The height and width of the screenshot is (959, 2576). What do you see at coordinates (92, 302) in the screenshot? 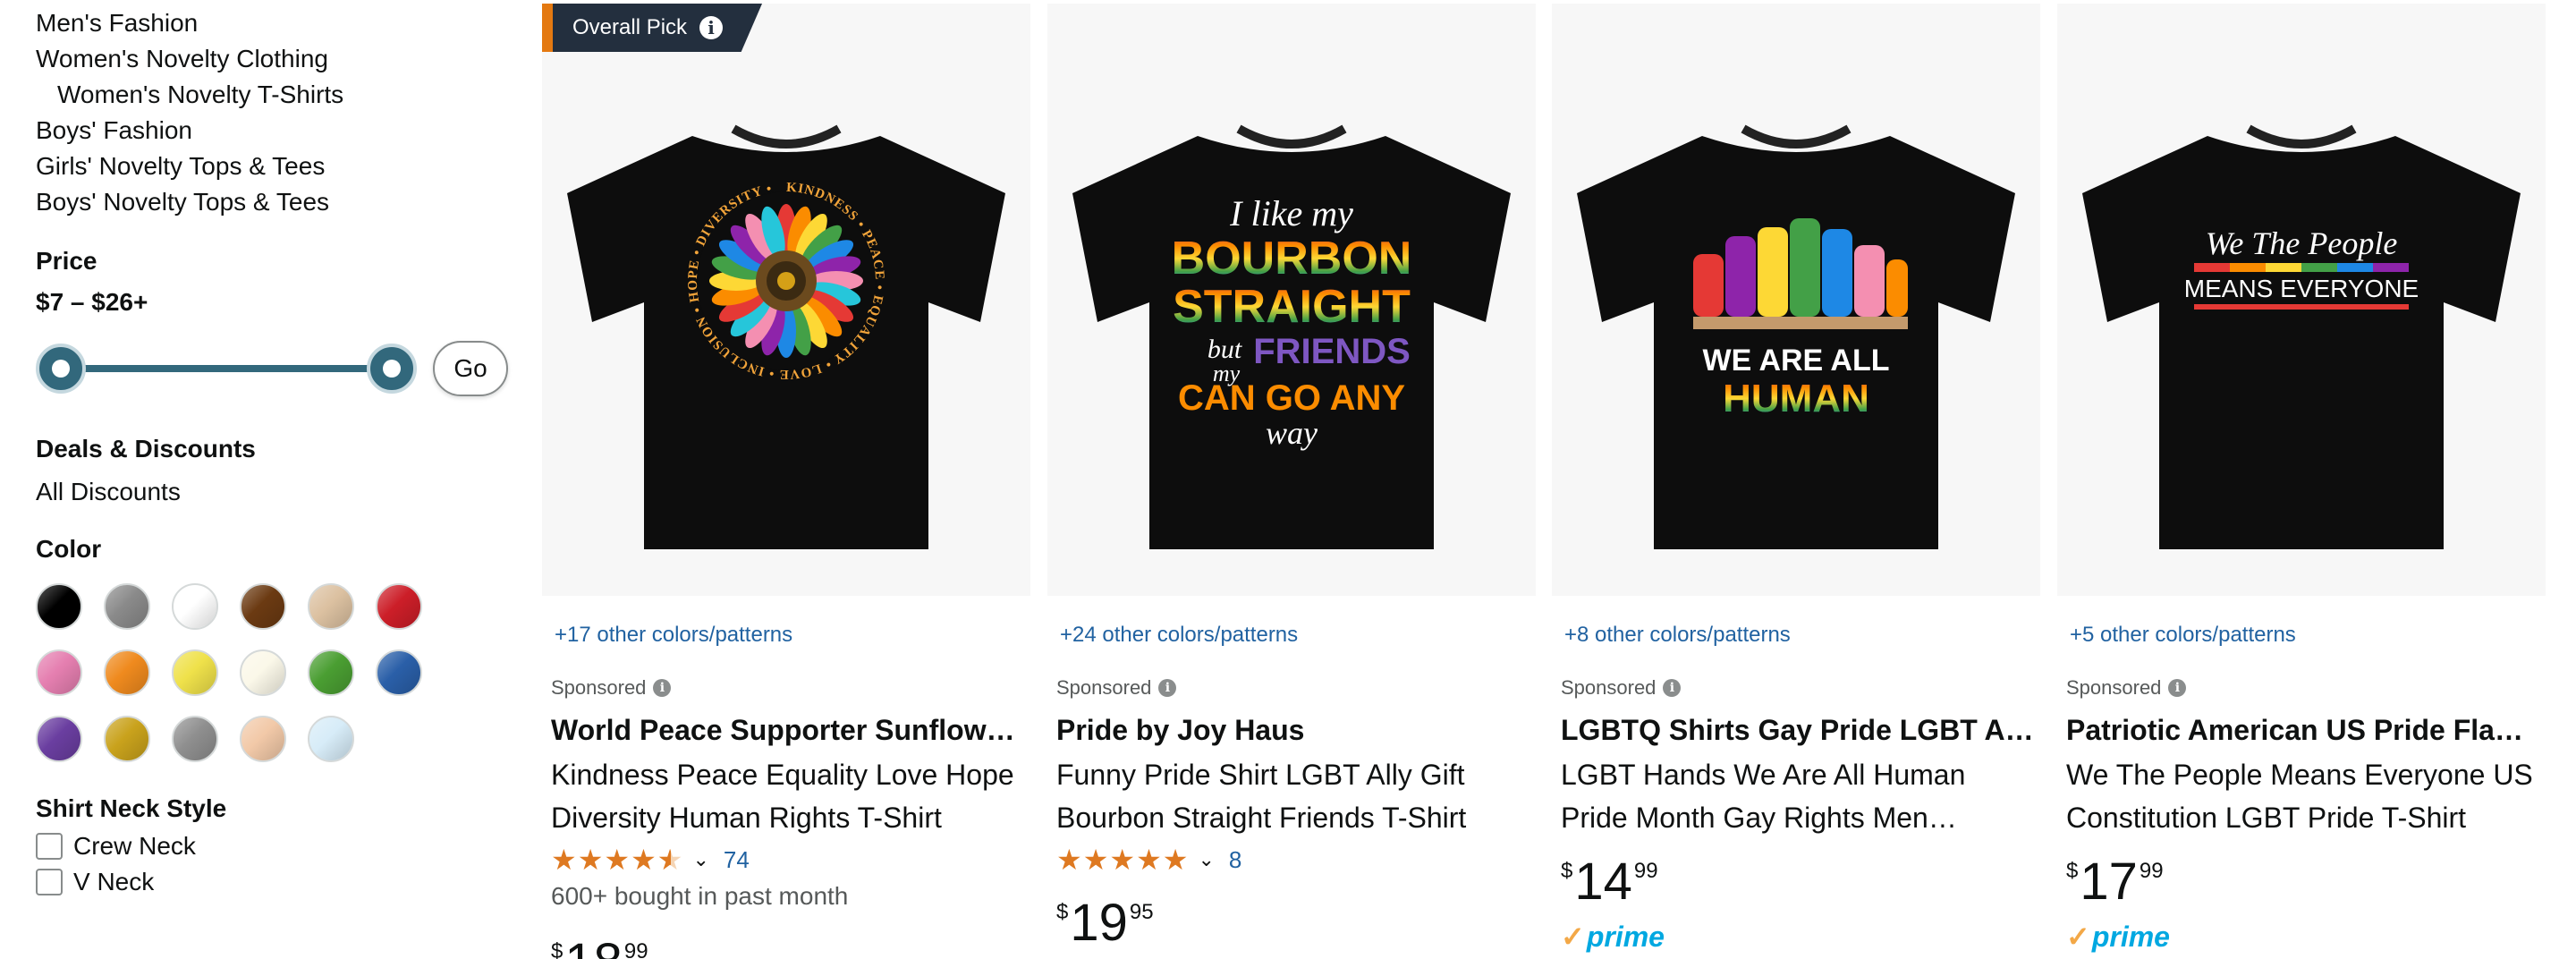
I see `price-range-value: $7 – $26+` at bounding box center [92, 302].